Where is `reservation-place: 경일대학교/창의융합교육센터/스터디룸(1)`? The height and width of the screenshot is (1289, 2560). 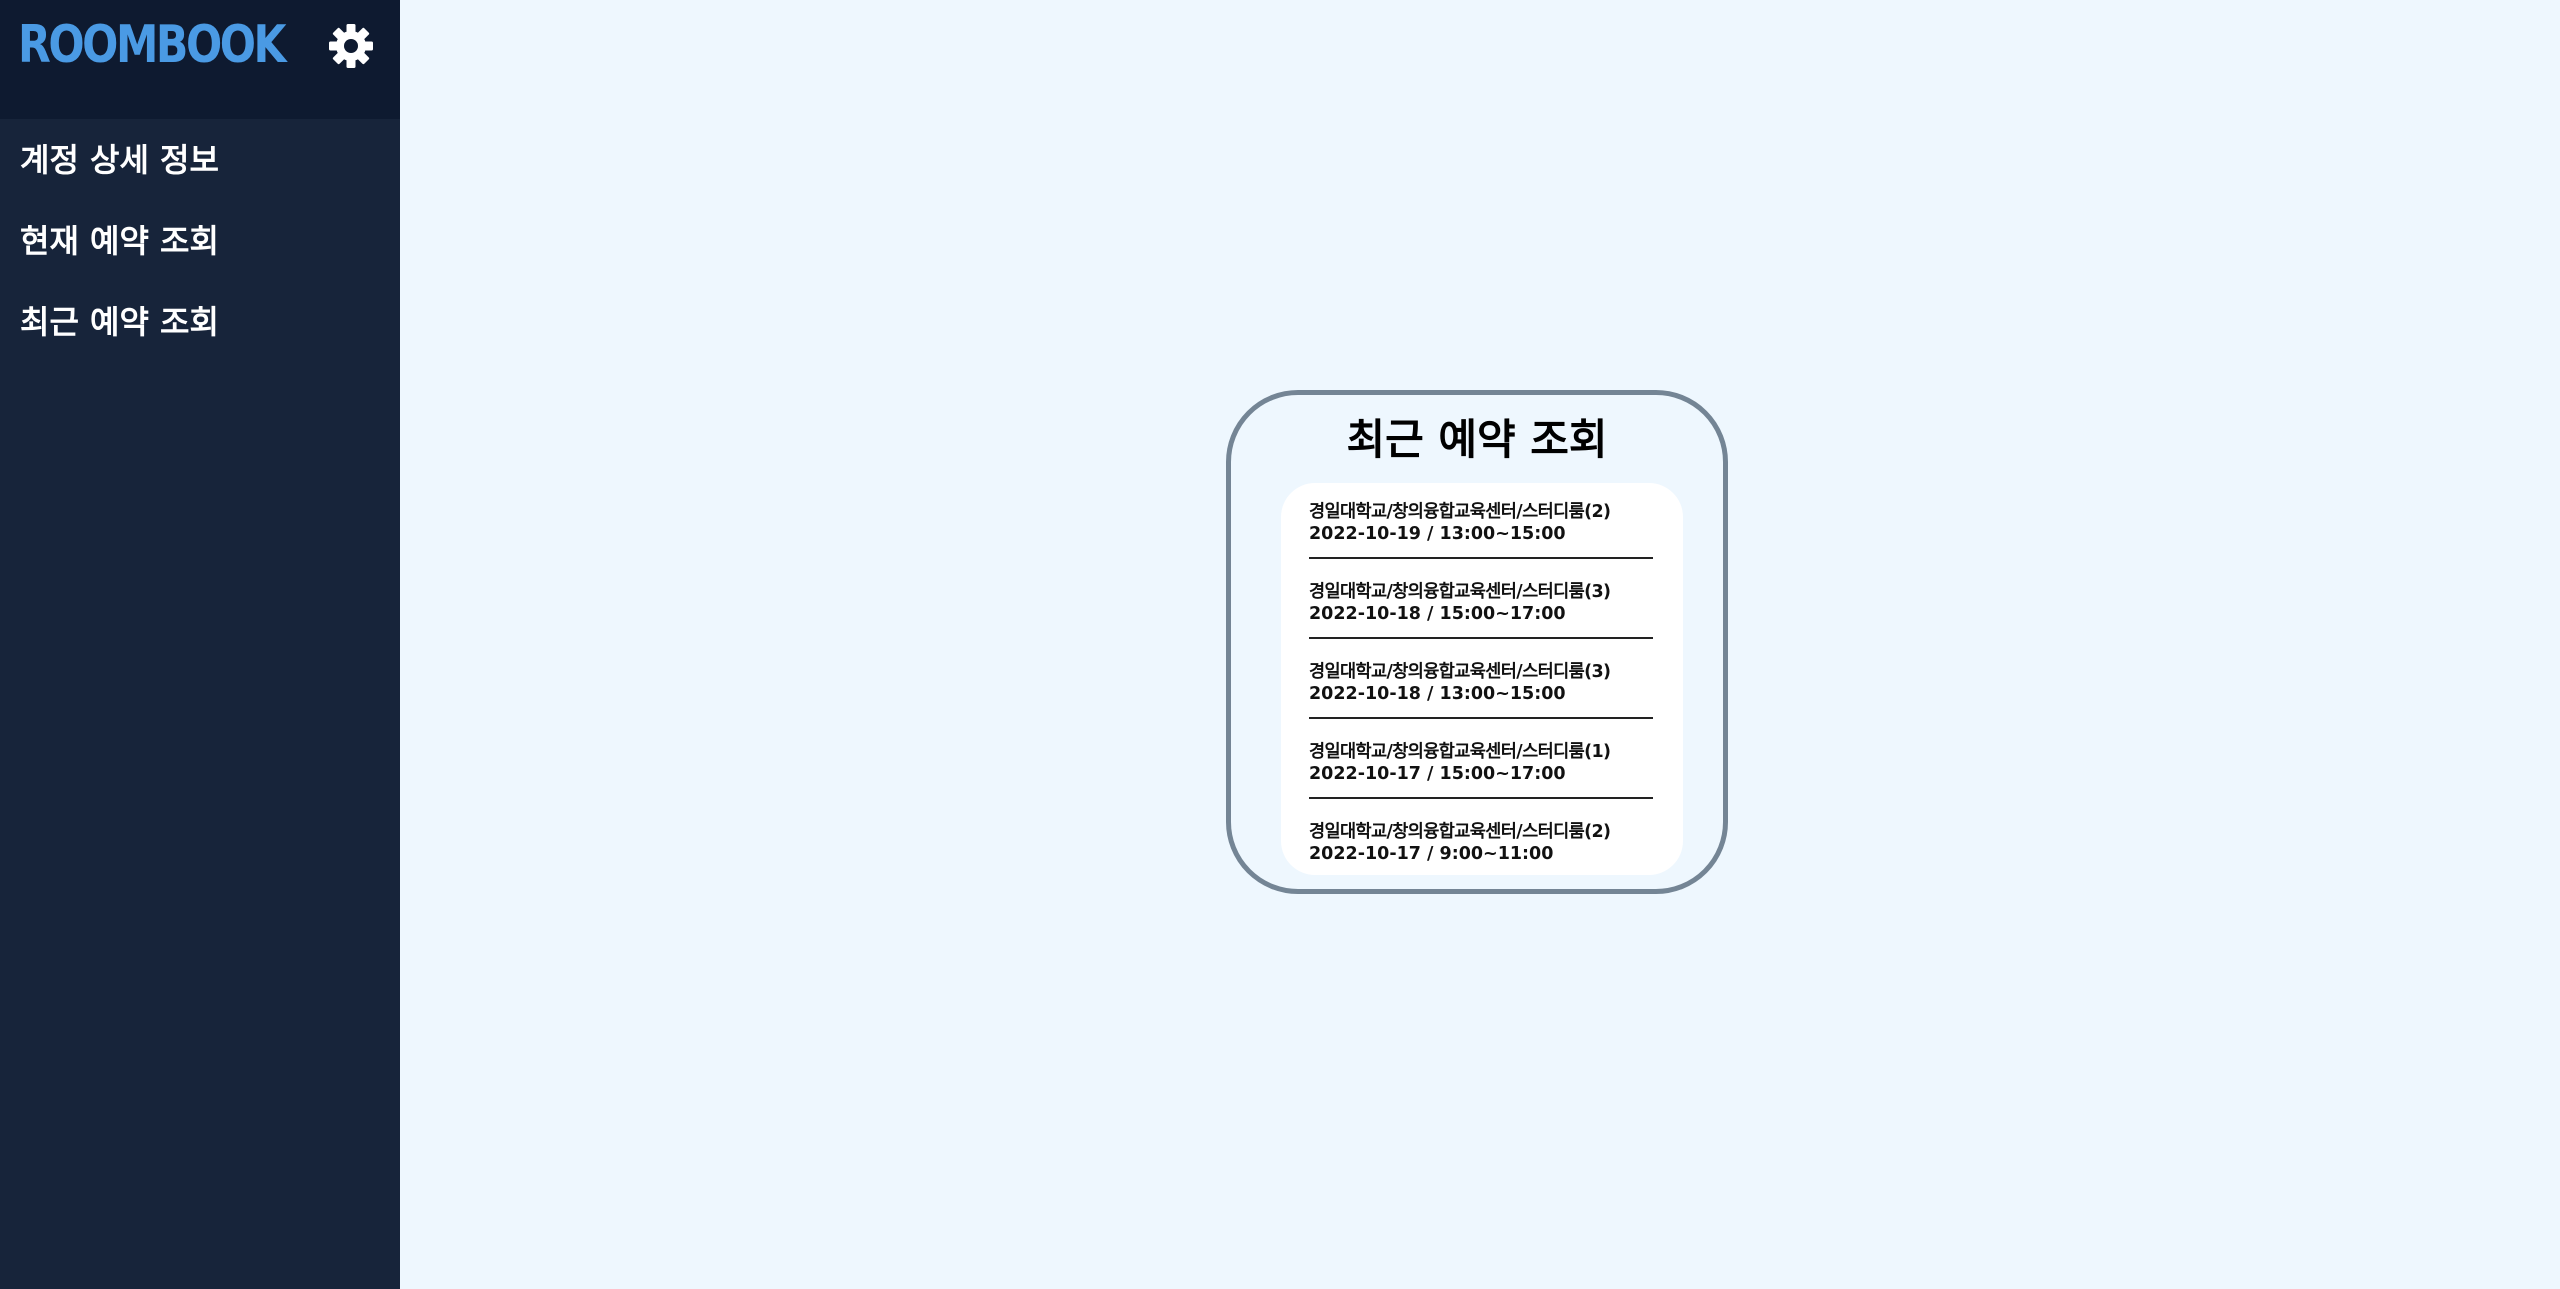
reservation-place: 경일대학교/창의융합교육센터/스터디룸(1) is located at coordinates (1460, 752).